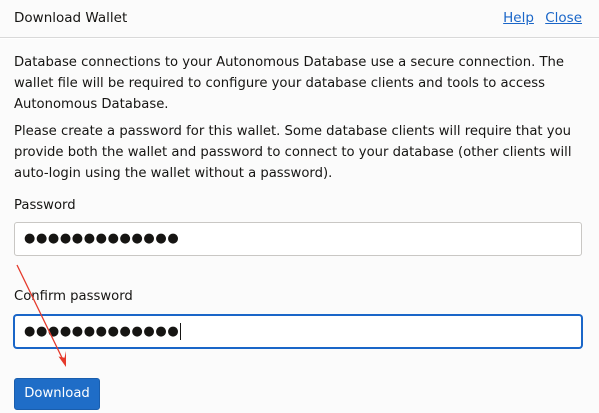 The width and height of the screenshot is (599, 413). What do you see at coordinates (73, 296) in the screenshot?
I see `confirm-password-label: Confirm password` at bounding box center [73, 296].